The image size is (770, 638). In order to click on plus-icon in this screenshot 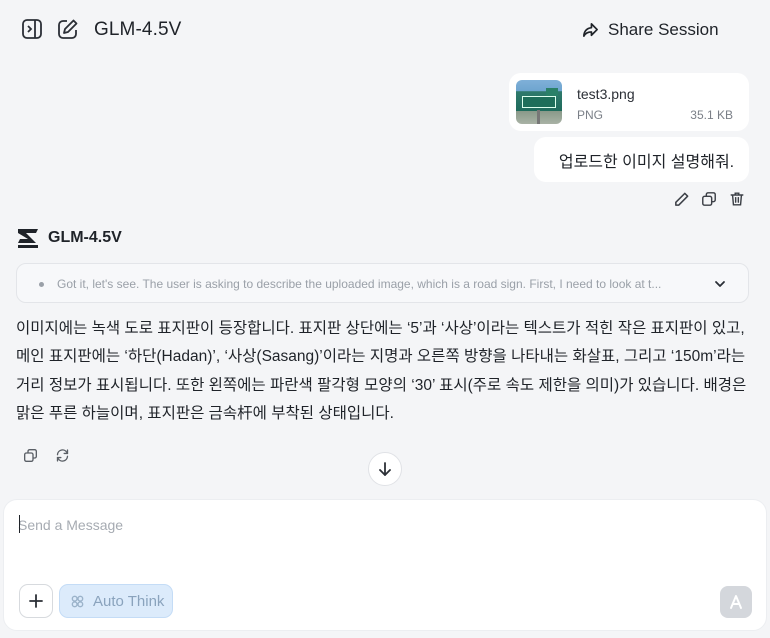, I will do `click(36, 601)`.